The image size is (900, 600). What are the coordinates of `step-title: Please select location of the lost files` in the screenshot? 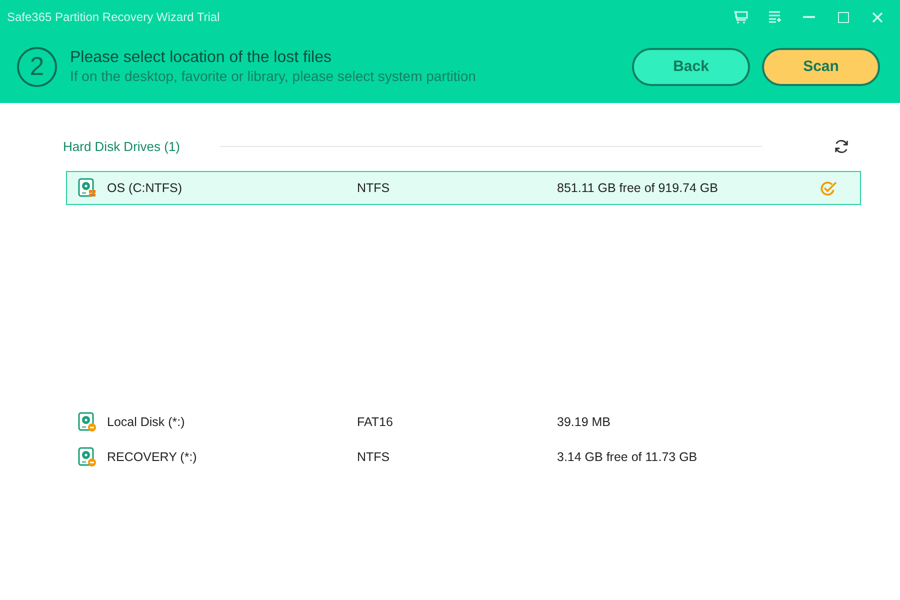 It's located at (201, 58).